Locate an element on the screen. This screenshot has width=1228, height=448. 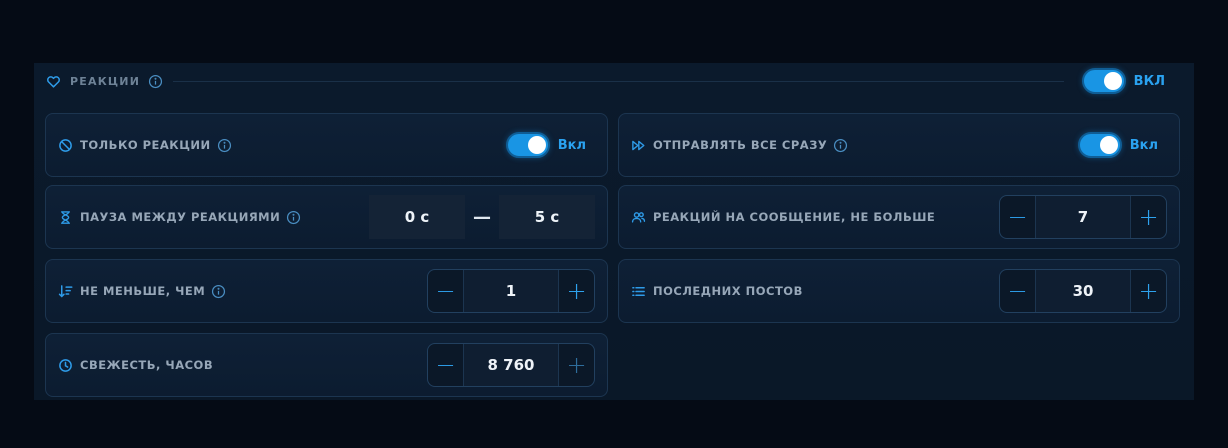
only-reactions-toggle is located at coordinates (527, 145).